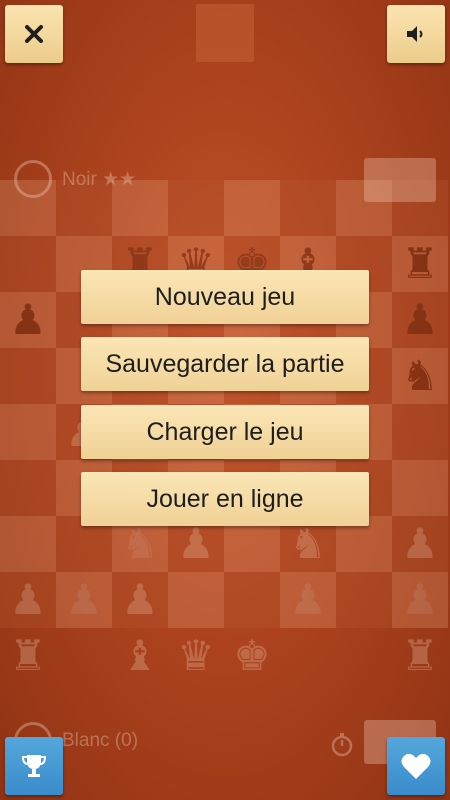 This screenshot has height=800, width=450. I want to click on bottom-player-name: Blanc (0), so click(100, 740).